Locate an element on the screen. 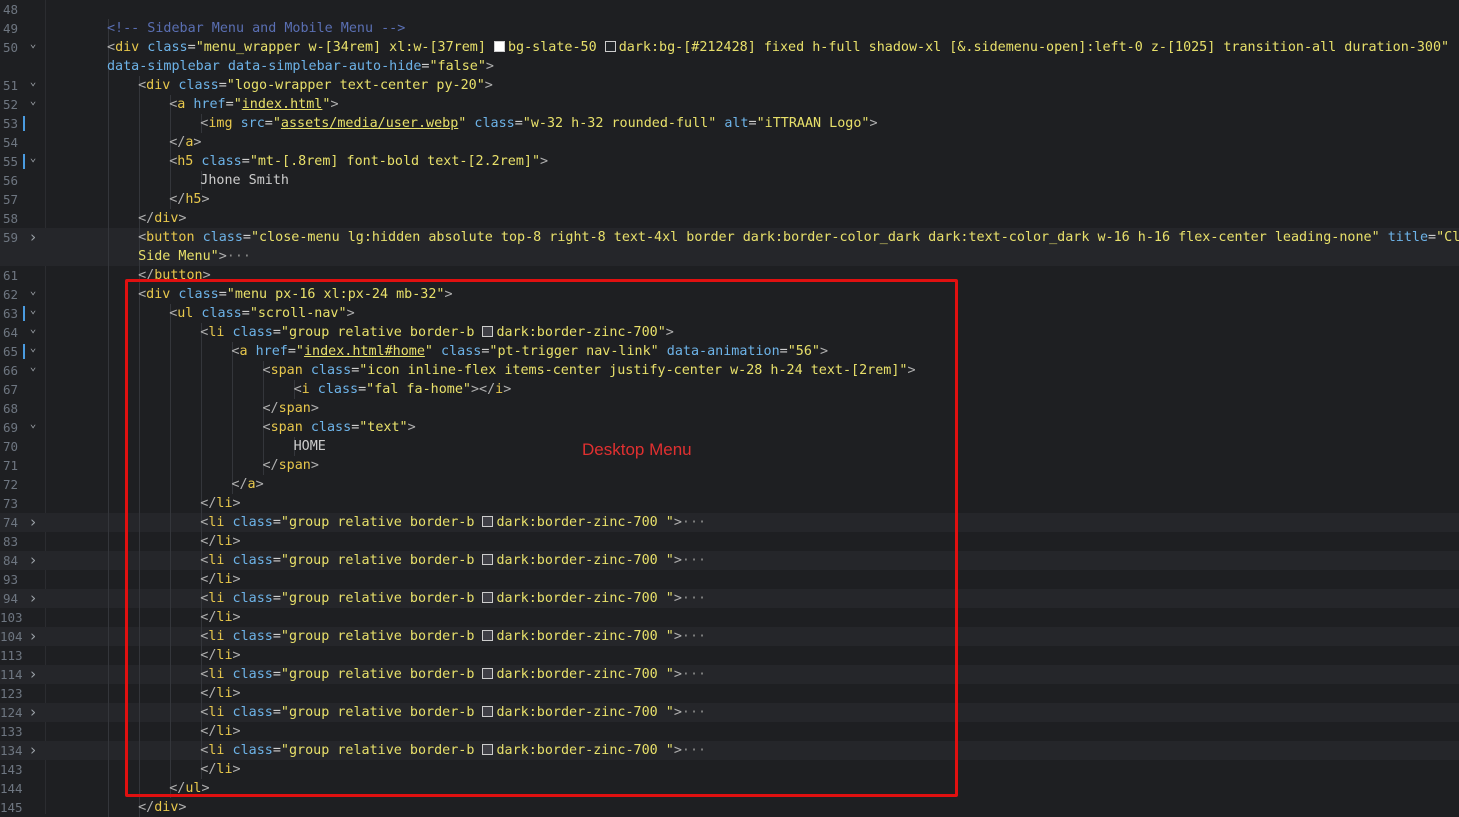 The width and height of the screenshot is (1459, 817). line-number: 73 is located at coordinates (10, 503).